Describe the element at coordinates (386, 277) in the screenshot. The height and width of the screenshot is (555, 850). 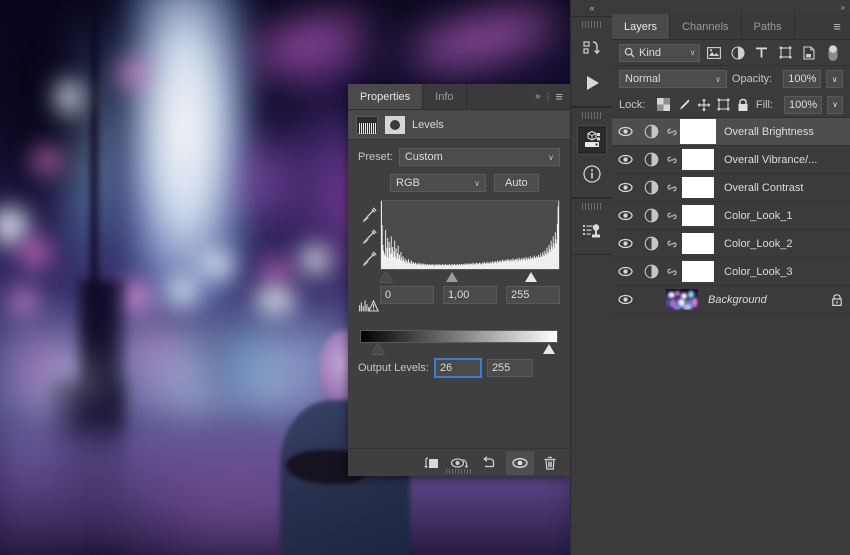
I see `input-shadow-slider-handle` at that location.